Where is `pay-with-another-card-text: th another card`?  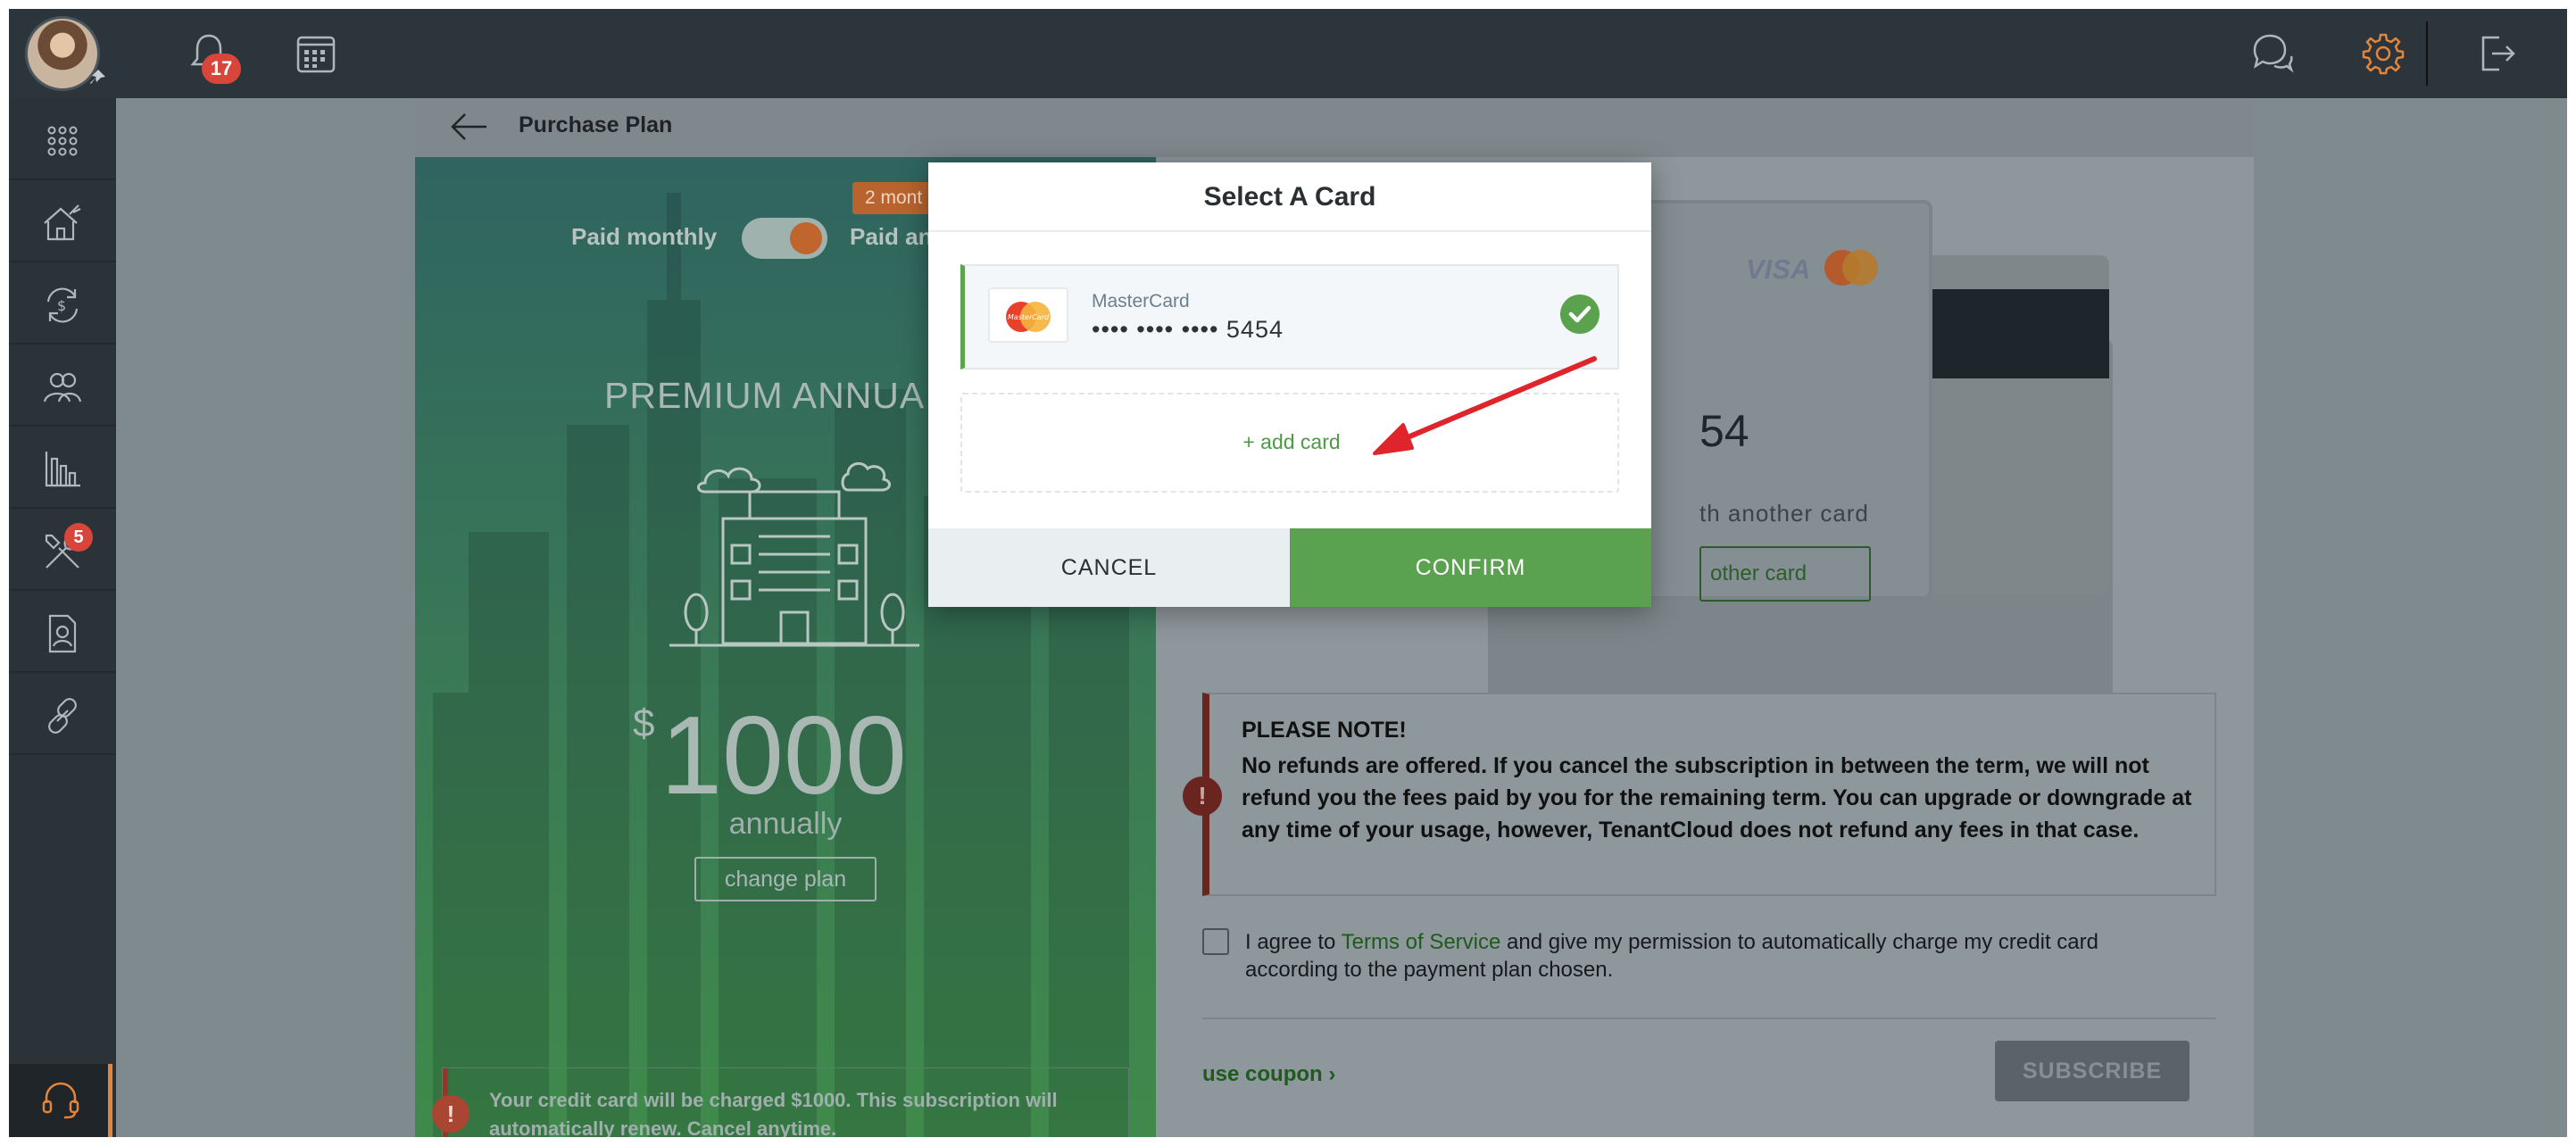 pay-with-another-card-text: th another card is located at coordinates (1784, 513).